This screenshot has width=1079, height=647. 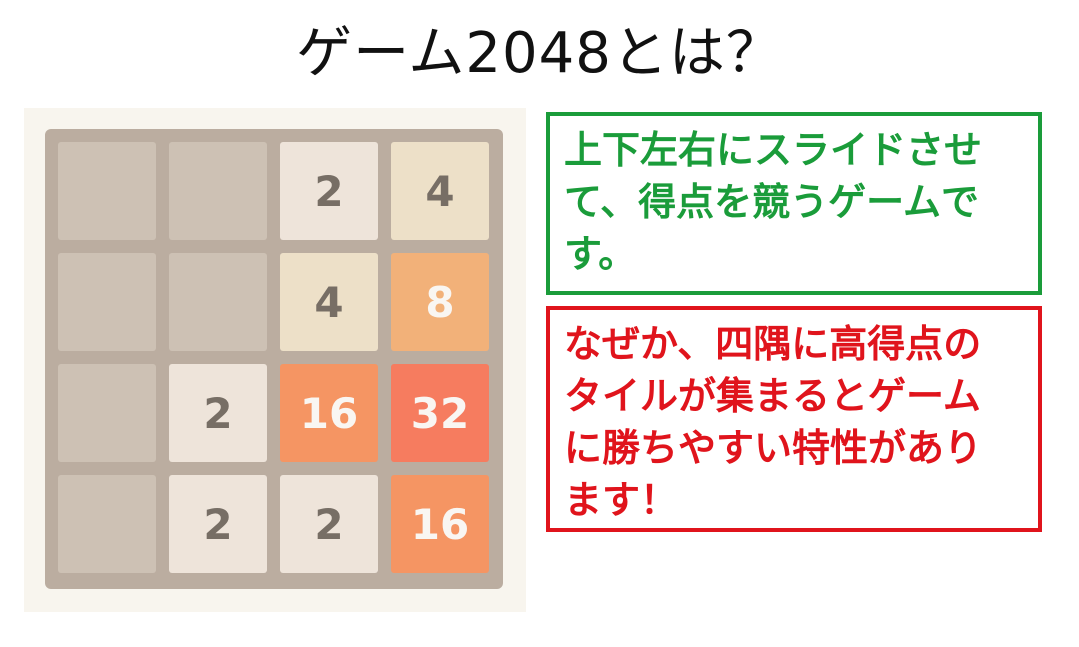 What do you see at coordinates (773, 344) in the screenshot?
I see `insight-line: なぜか、四隅に高得点の` at bounding box center [773, 344].